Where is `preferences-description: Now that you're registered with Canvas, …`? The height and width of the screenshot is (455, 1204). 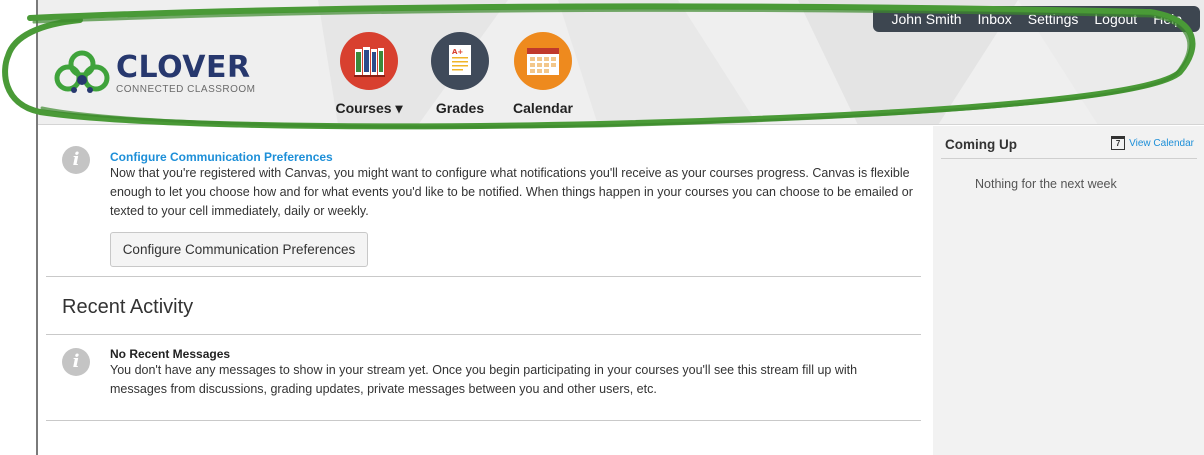
preferences-description: Now that you're registered with Canvas, … is located at coordinates (511, 192).